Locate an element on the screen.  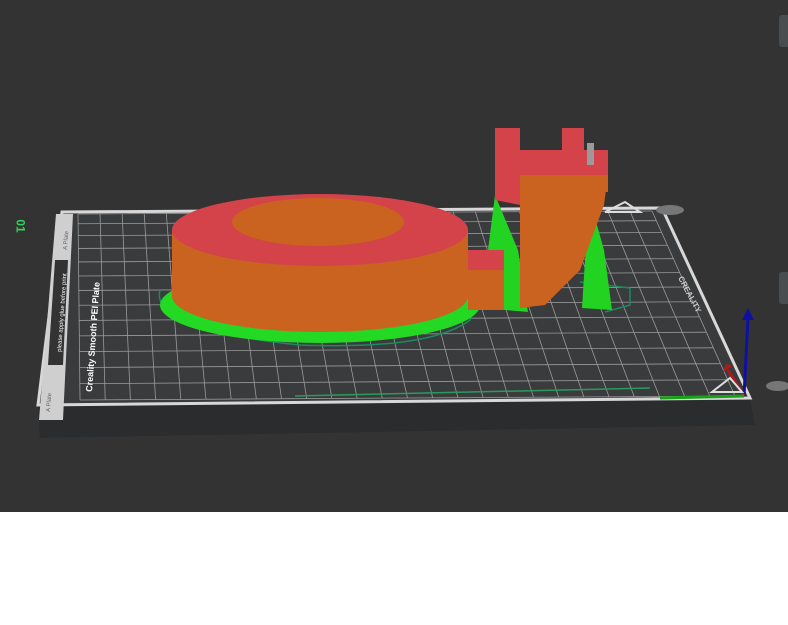
side-panel-tab-top is located at coordinates (783, 31).